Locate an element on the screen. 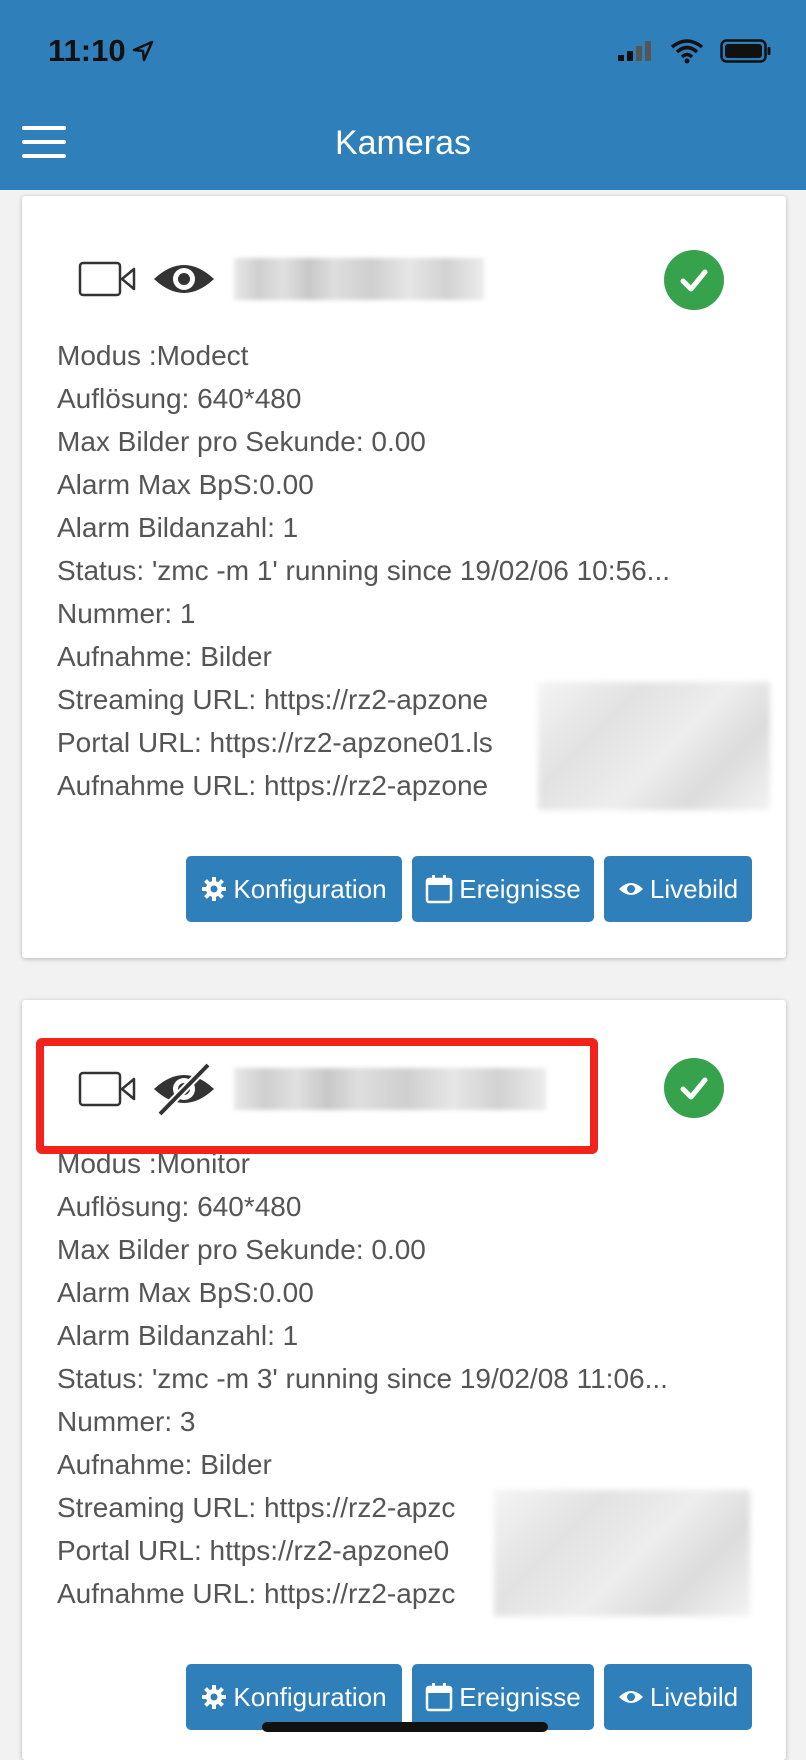 The image size is (806, 1760). camera-header is located at coordinates (281, 279).